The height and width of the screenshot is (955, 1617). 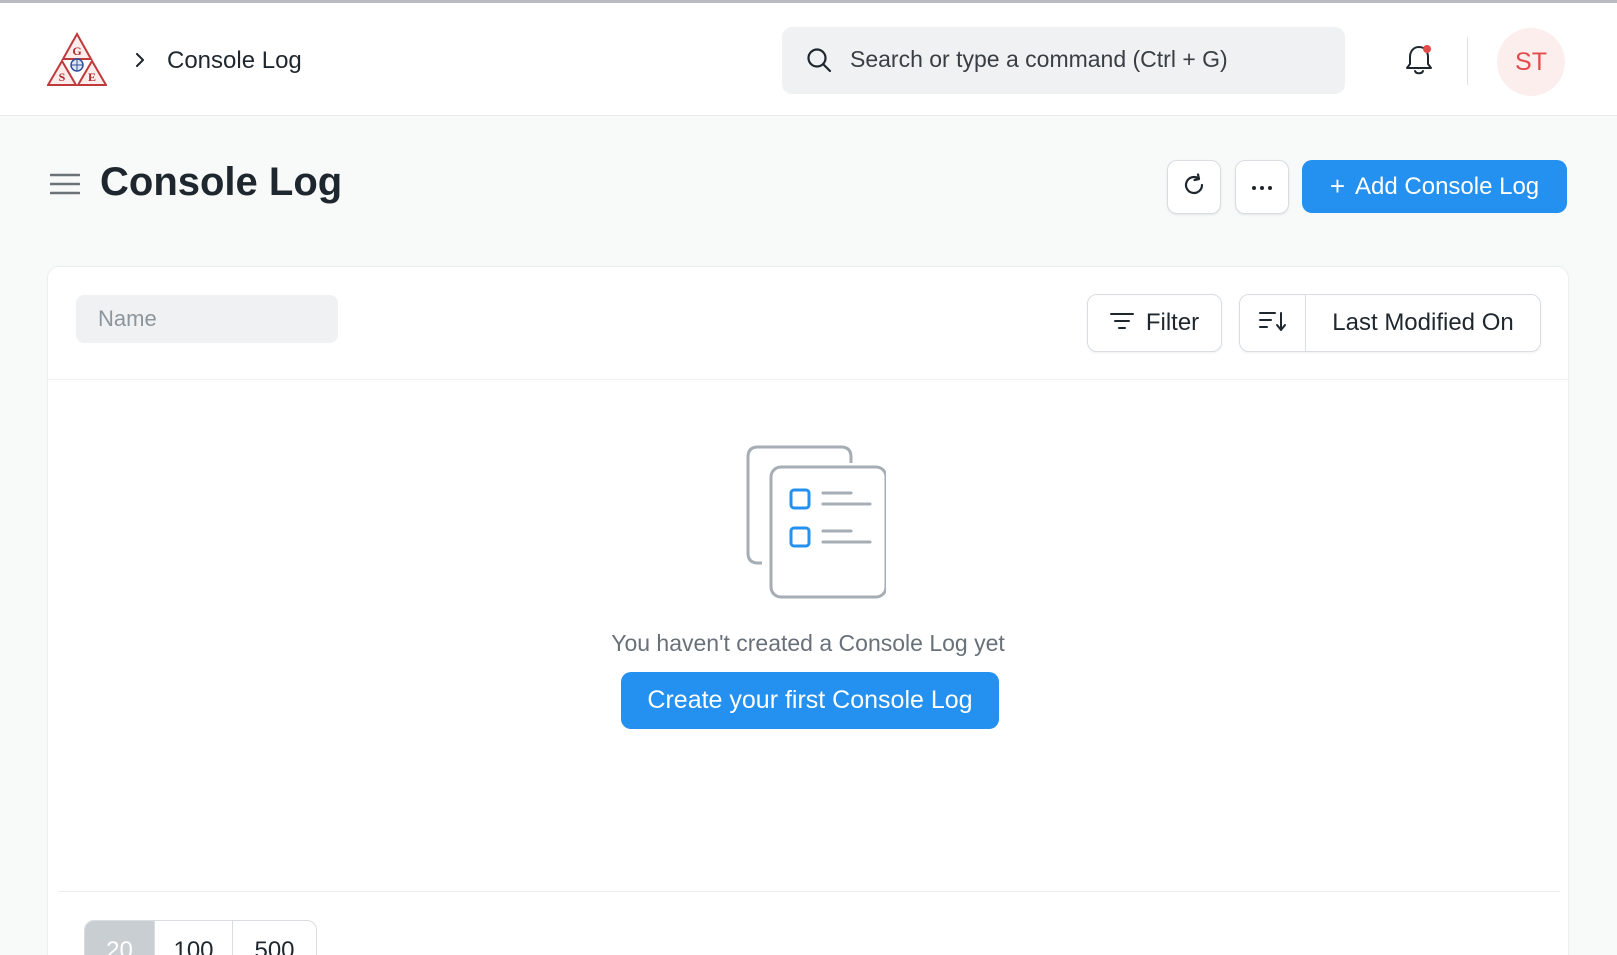 I want to click on plus-icon: +, so click(x=1337, y=186).